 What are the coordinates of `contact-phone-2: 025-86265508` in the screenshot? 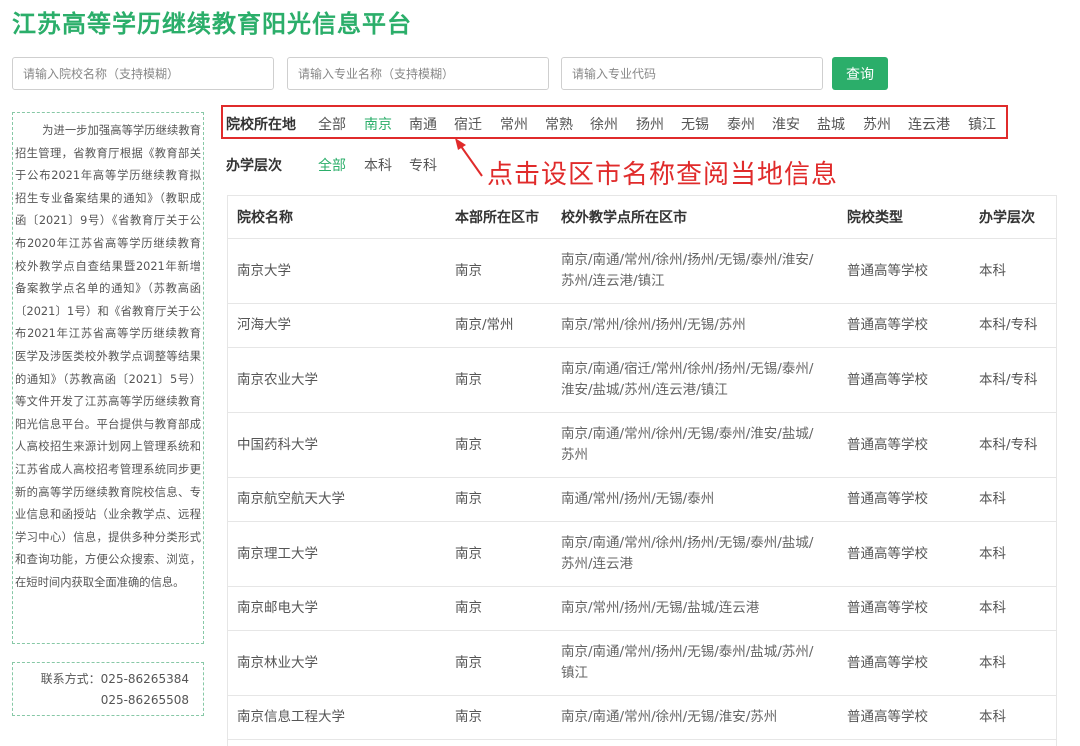 It's located at (144, 700).